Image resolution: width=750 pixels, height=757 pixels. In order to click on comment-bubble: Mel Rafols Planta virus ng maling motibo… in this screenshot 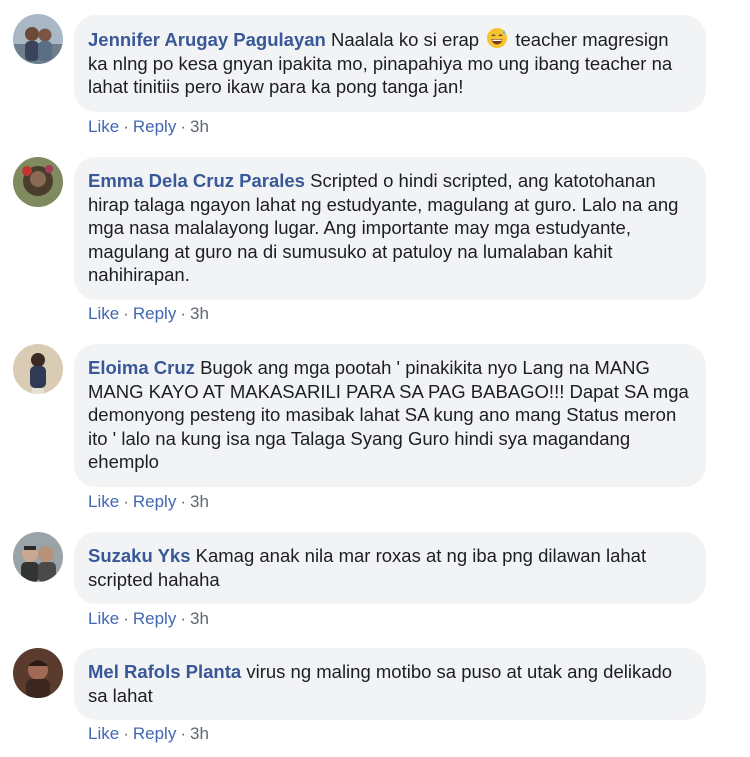, I will do `click(390, 684)`.